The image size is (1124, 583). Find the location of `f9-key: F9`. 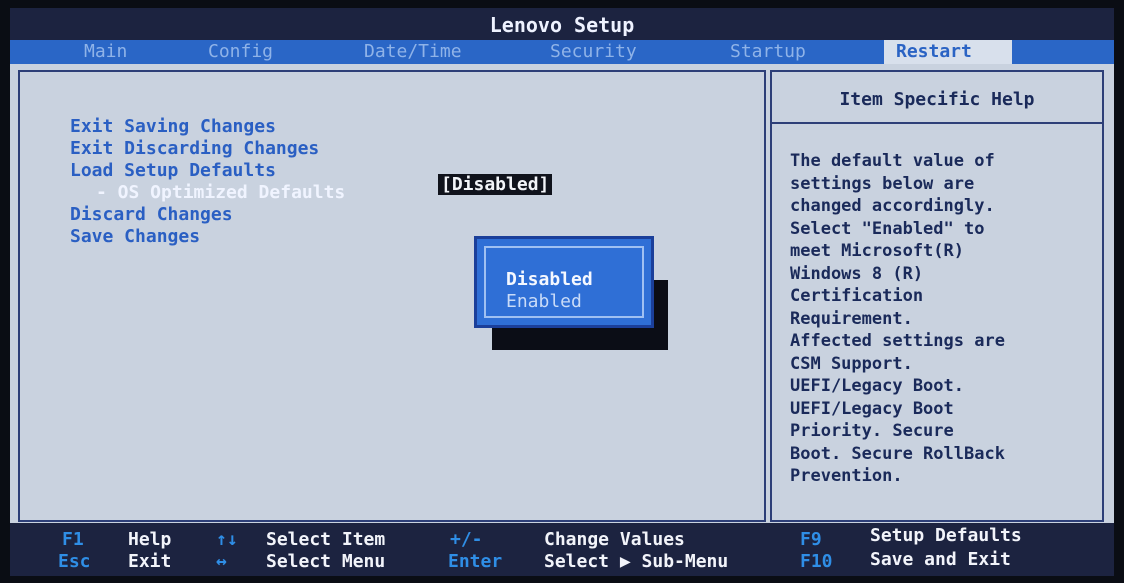

f9-key: F9 is located at coordinates (811, 539).